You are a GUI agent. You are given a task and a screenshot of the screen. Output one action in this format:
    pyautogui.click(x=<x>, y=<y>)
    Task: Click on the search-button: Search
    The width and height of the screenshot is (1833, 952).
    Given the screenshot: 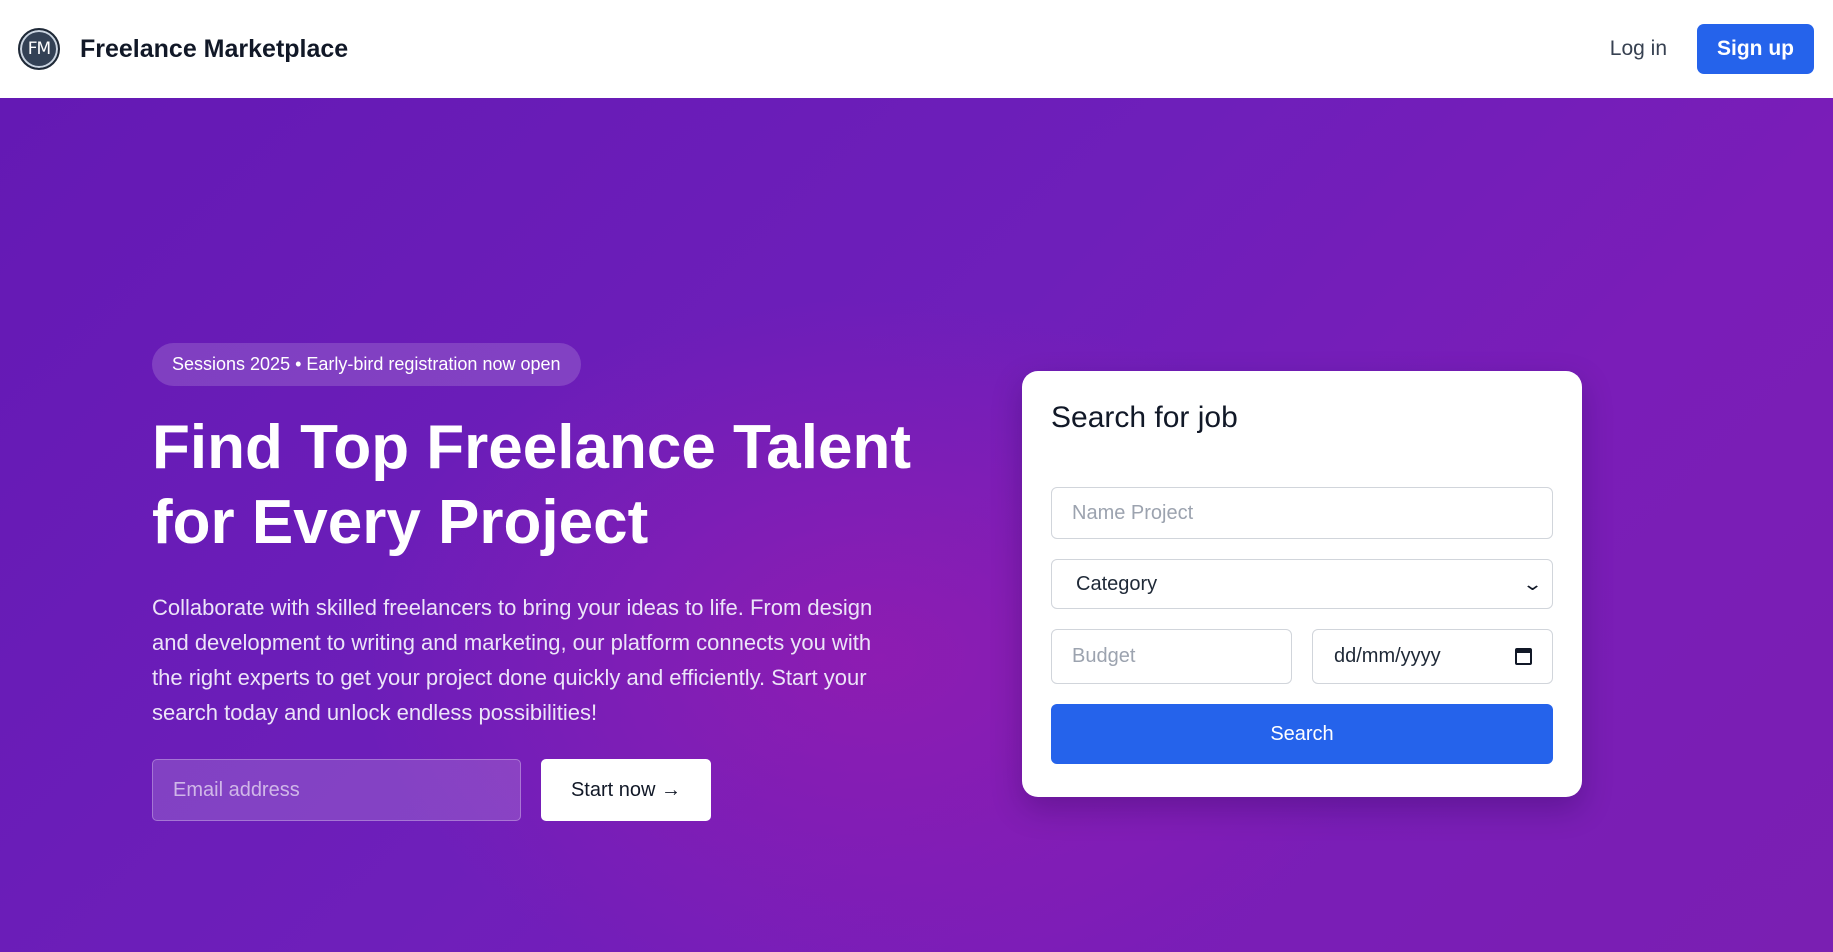 What is the action you would take?
    pyautogui.click(x=1302, y=734)
    